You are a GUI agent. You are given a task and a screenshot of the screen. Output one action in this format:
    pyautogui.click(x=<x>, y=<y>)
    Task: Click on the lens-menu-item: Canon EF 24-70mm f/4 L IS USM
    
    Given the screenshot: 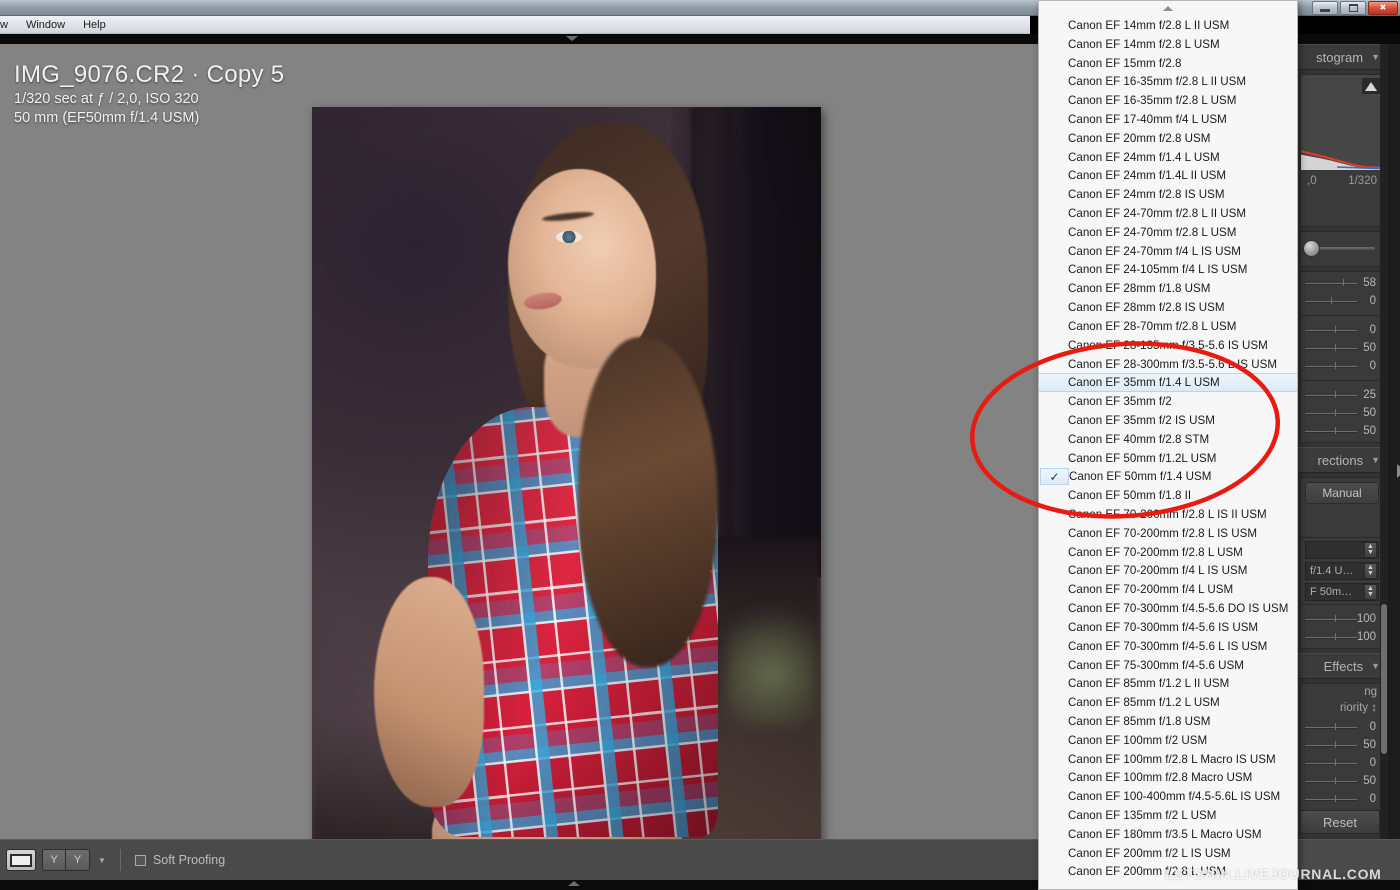 What is the action you would take?
    pyautogui.click(x=1168, y=251)
    